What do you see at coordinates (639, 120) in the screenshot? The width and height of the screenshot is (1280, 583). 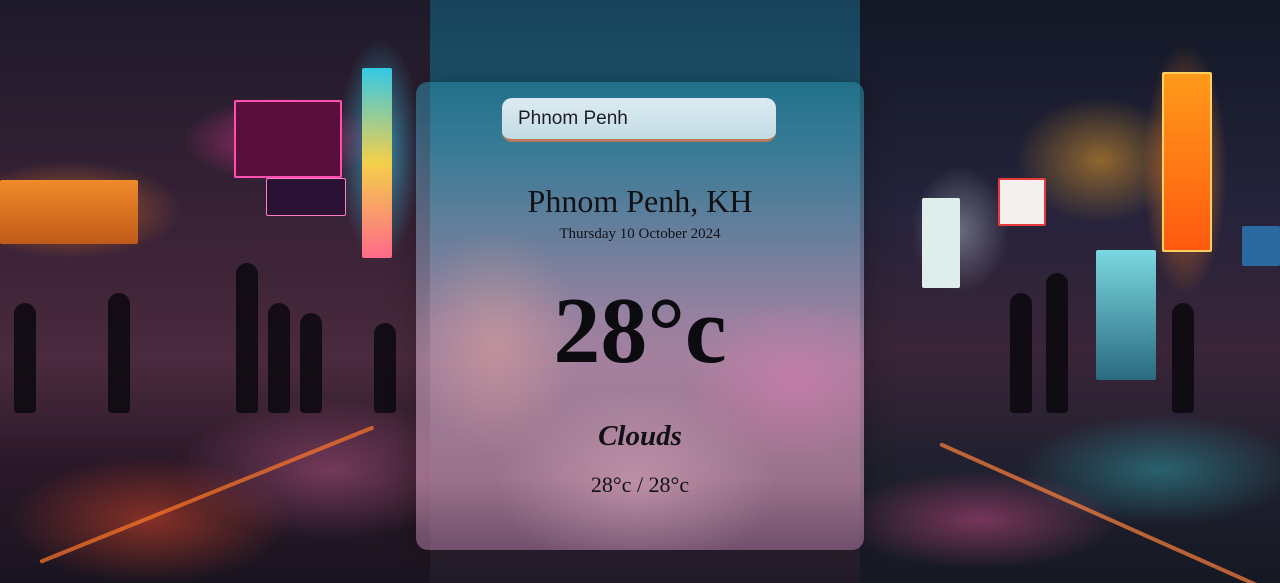 I see `city-search-input` at bounding box center [639, 120].